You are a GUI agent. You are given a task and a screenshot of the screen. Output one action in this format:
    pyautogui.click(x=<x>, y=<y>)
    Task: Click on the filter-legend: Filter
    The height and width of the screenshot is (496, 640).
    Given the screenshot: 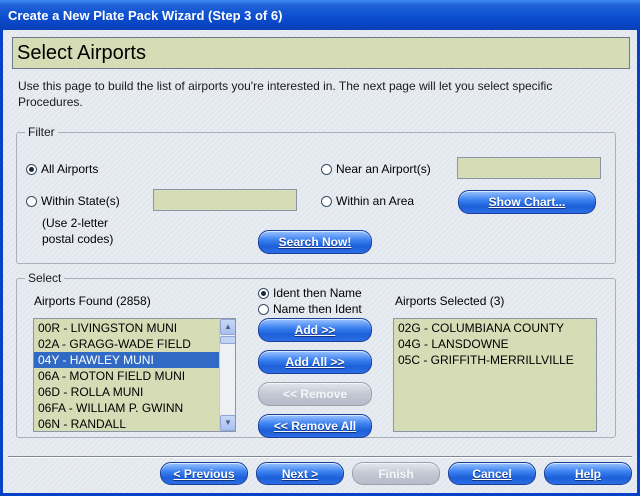 What is the action you would take?
    pyautogui.click(x=41, y=132)
    